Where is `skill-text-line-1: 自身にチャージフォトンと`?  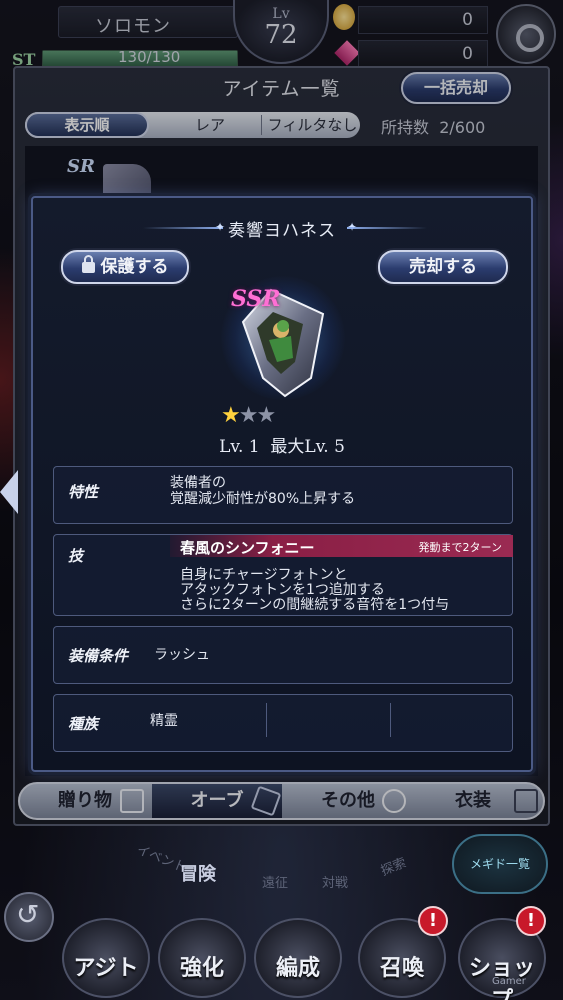
skill-text-line-1: 自身にチャージフォトンと is located at coordinates (264, 575).